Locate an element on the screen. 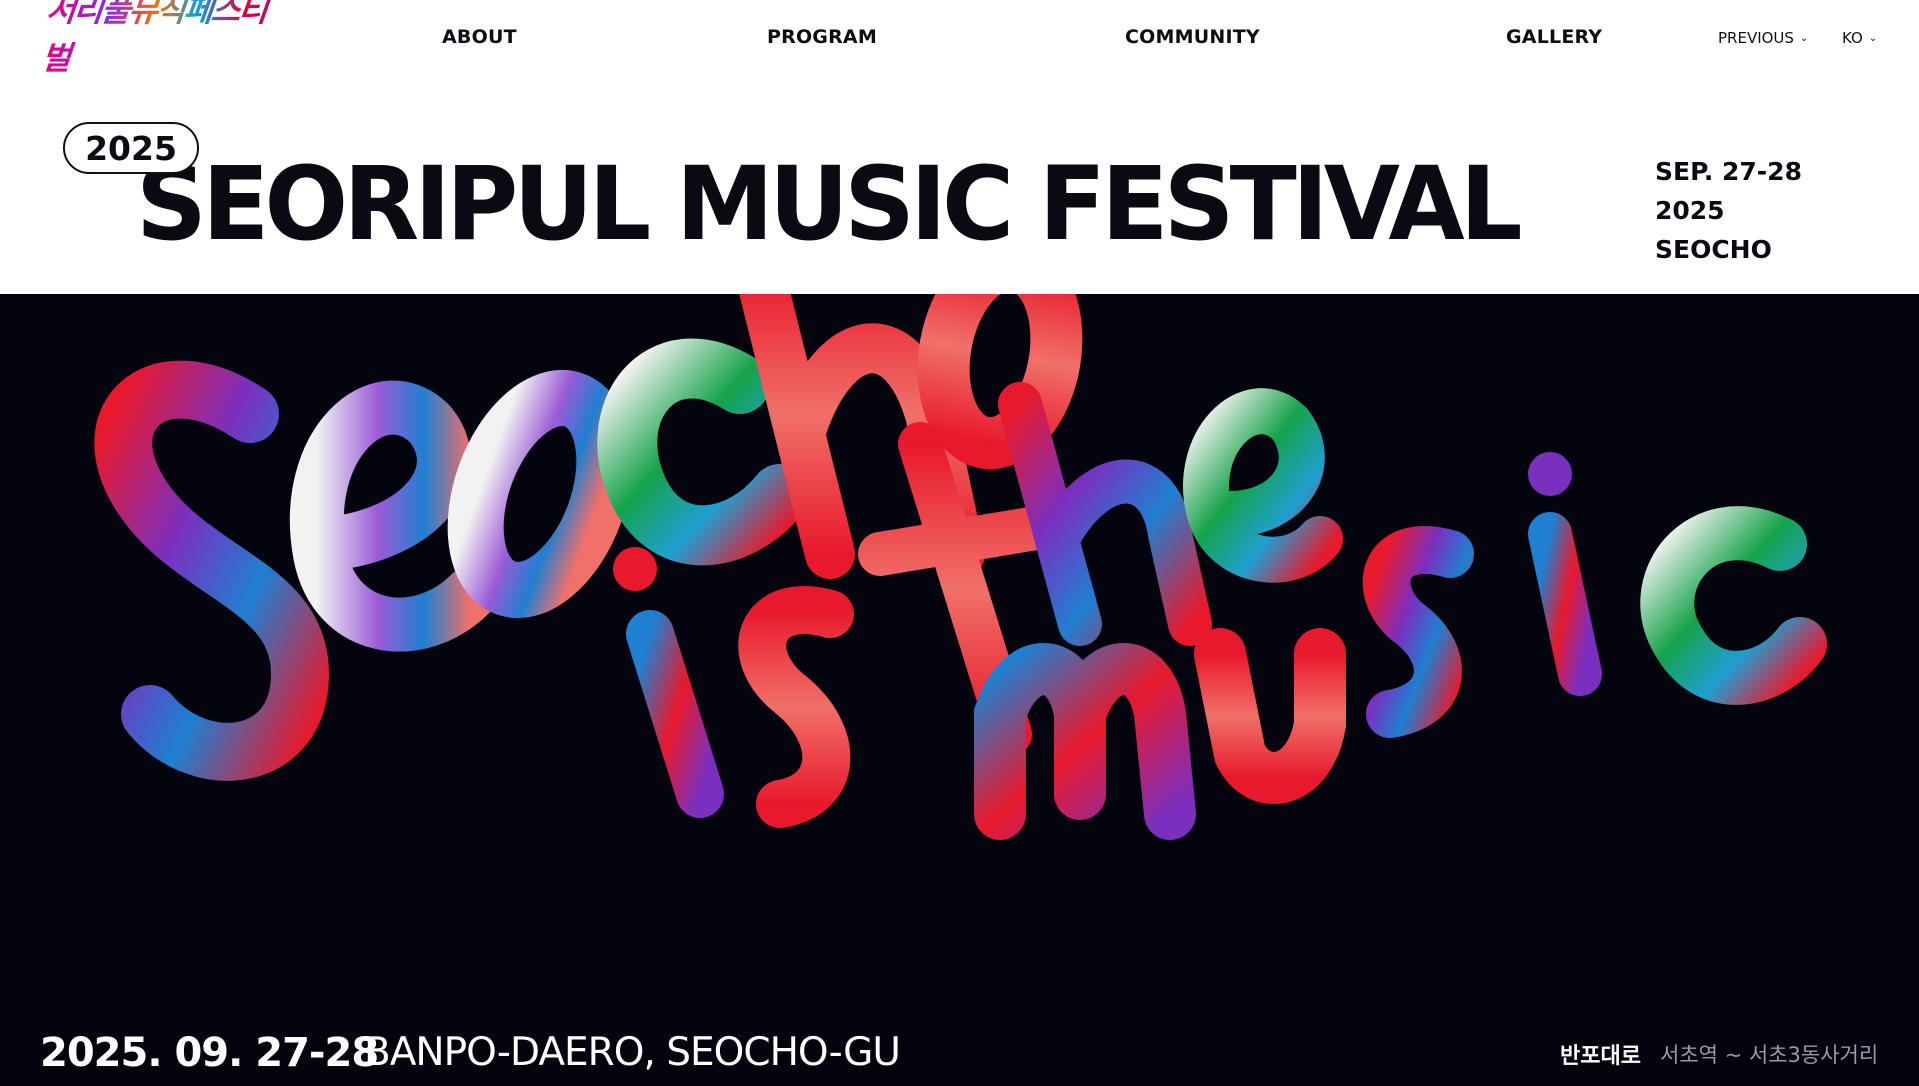  festival-logo: 서리풀뮤직페스티벌 is located at coordinates (164, 38).